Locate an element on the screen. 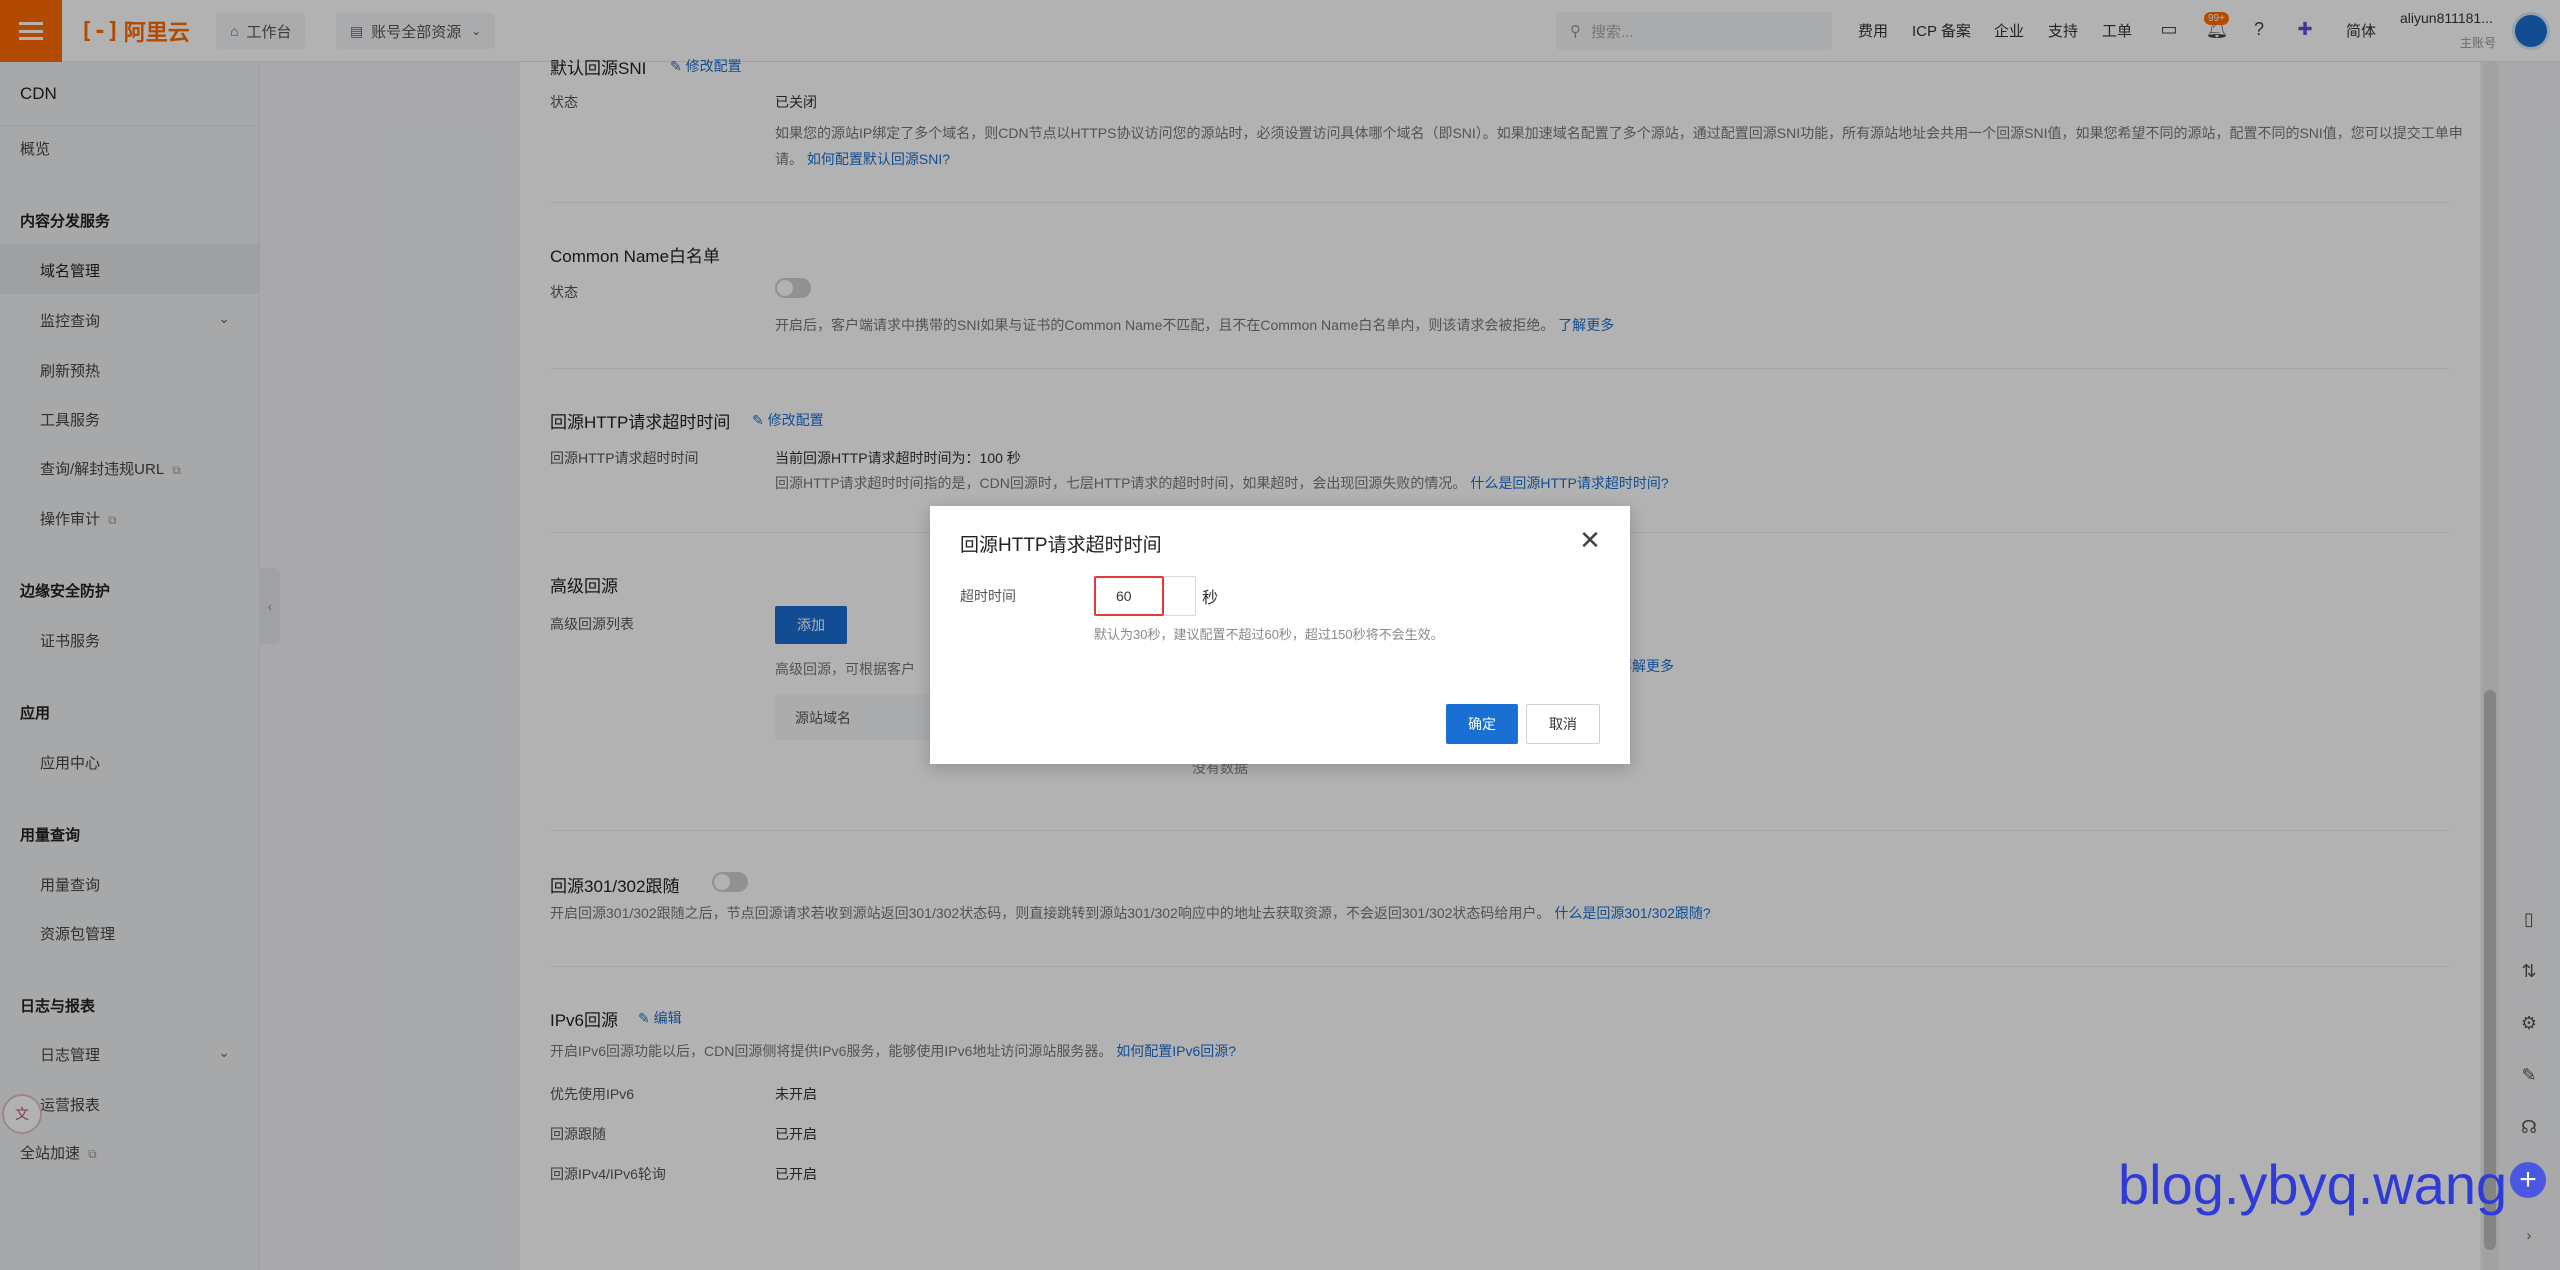 The height and width of the screenshot is (1270, 2560). timeout-input is located at coordinates (1129, 596).